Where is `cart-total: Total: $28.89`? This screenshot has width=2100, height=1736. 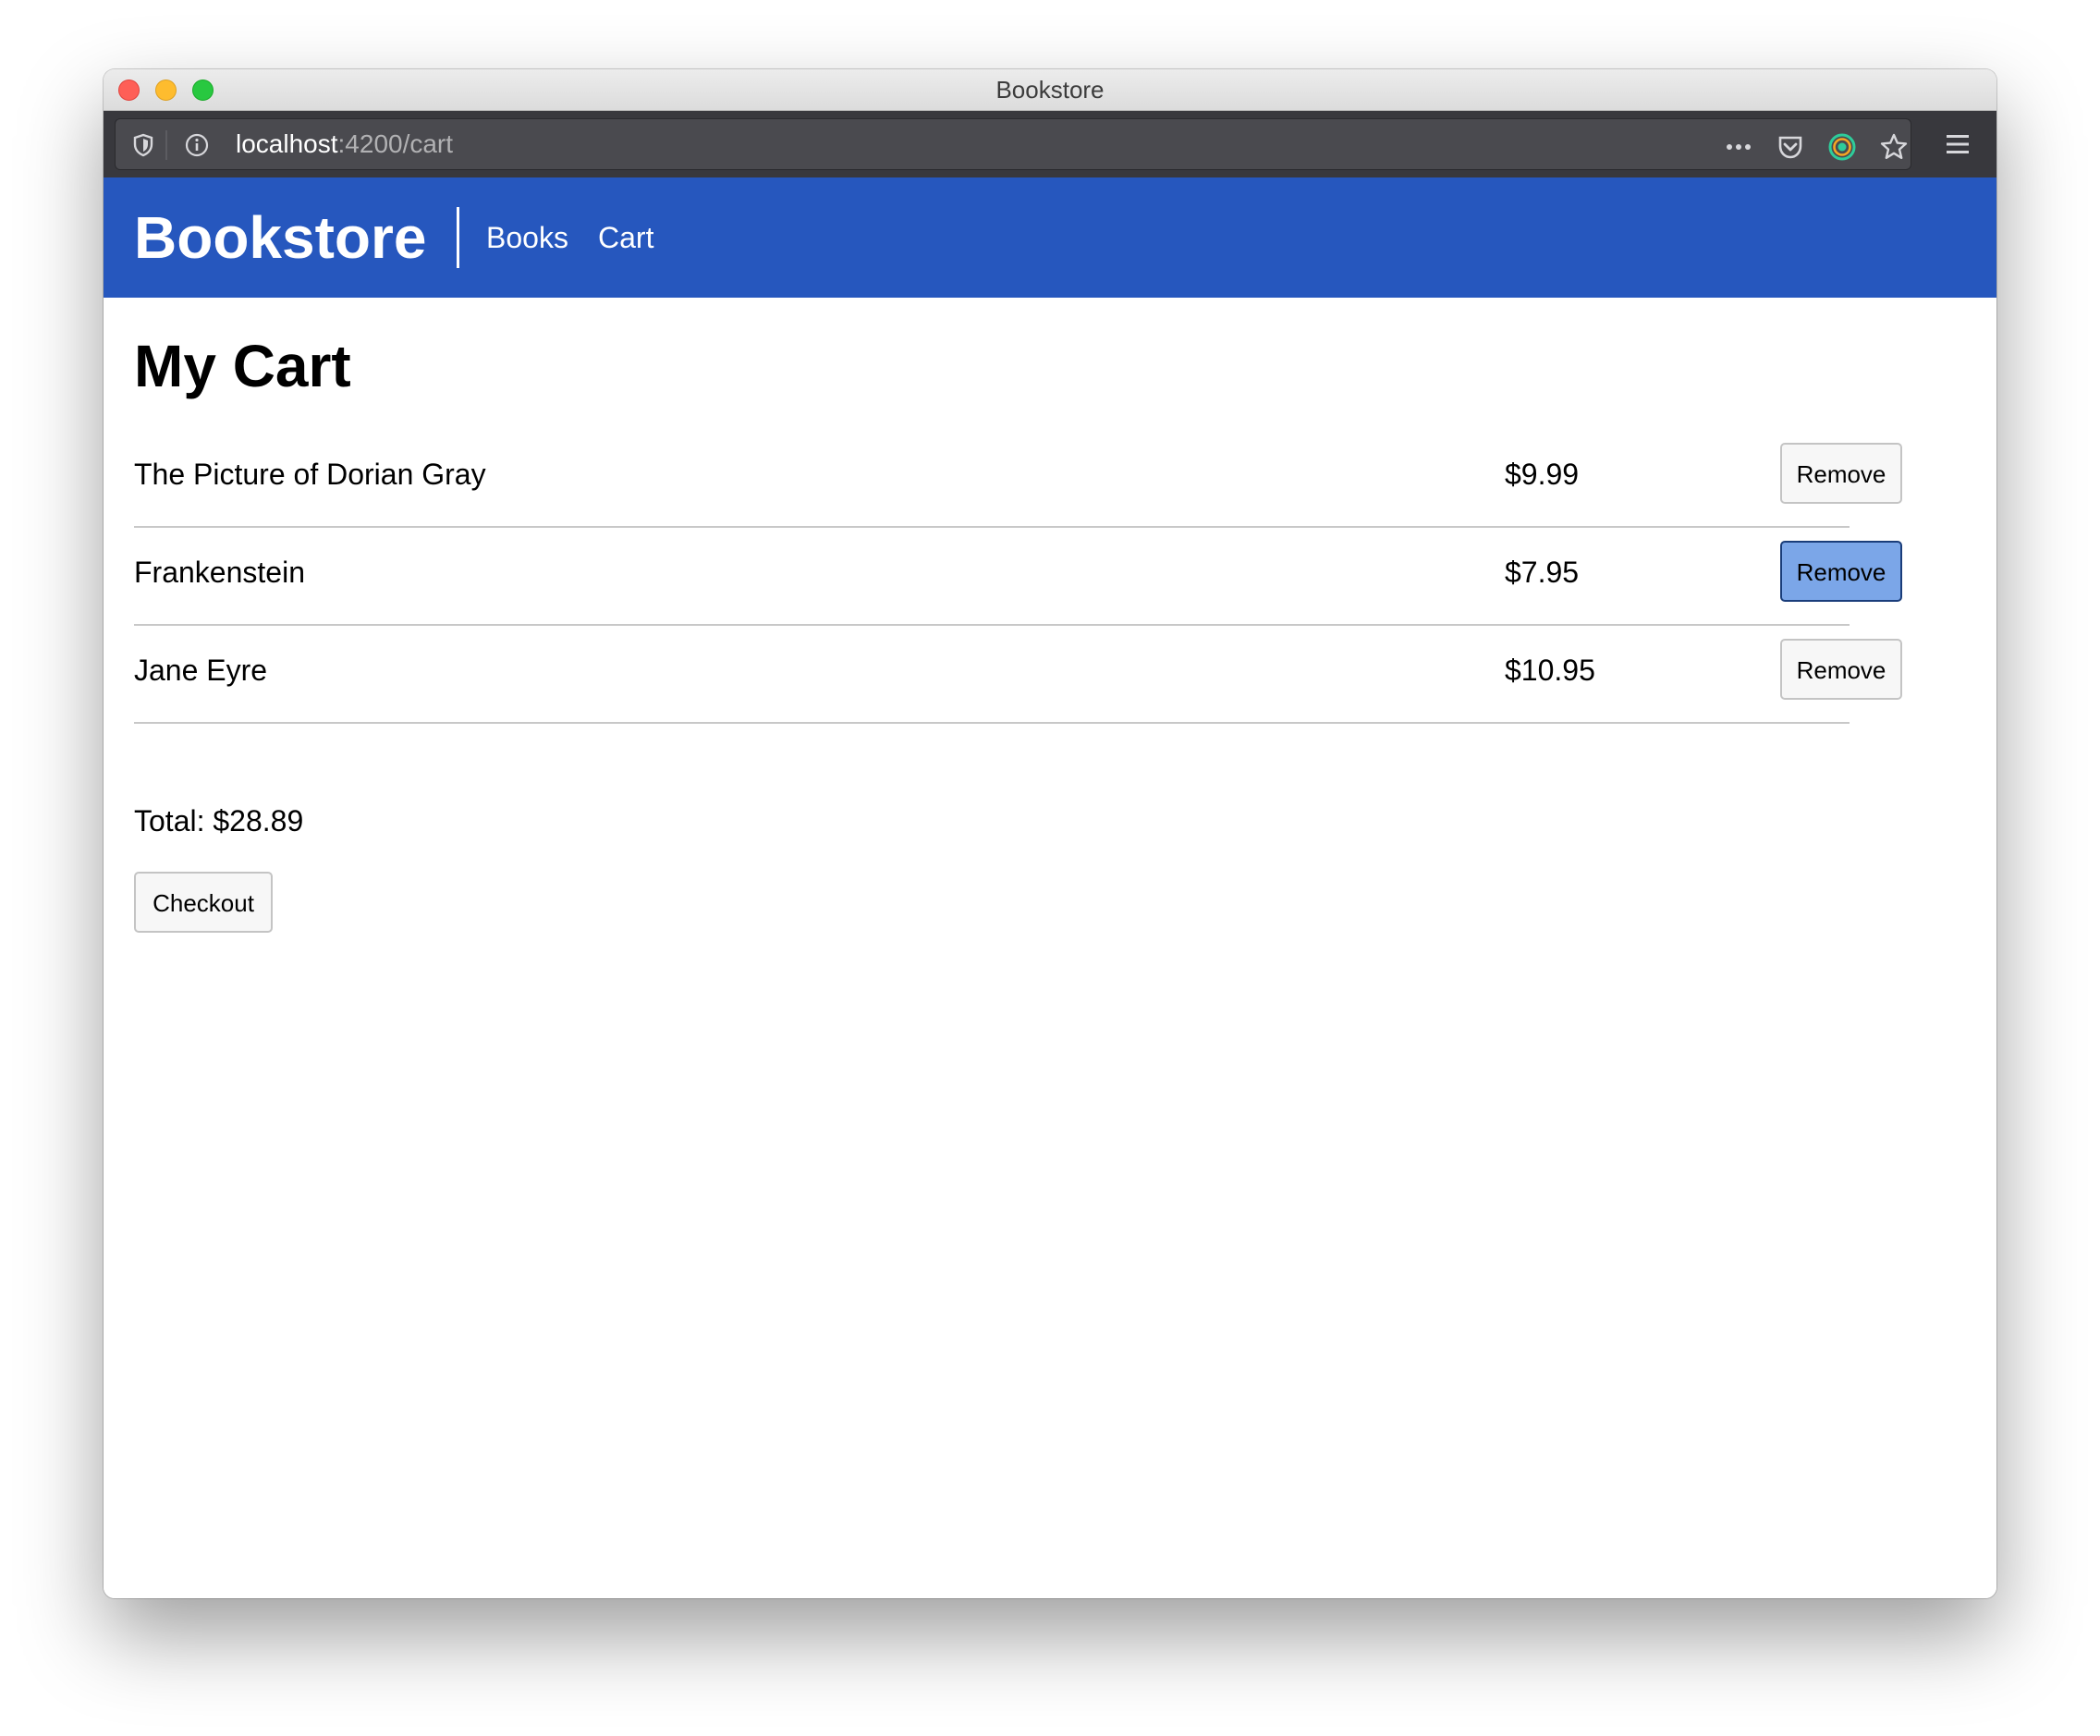
cart-total: Total: $28.89 is located at coordinates (219, 820).